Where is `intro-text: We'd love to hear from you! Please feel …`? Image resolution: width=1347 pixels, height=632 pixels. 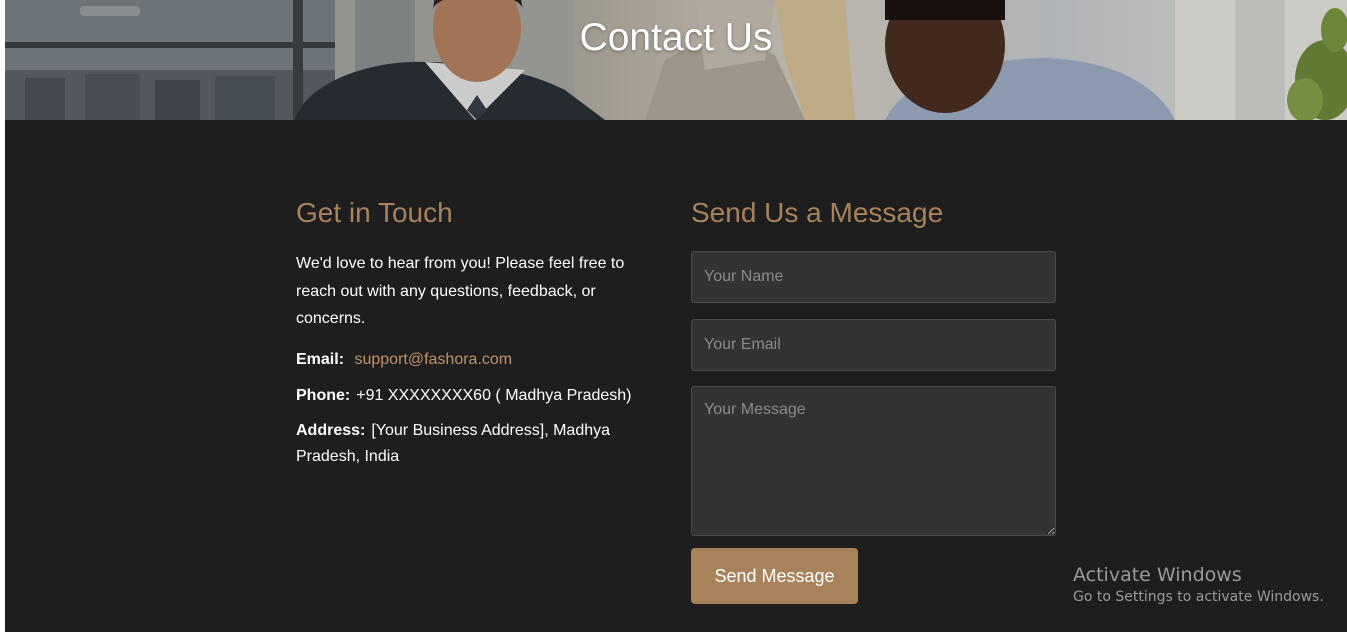
intro-text: We'd love to hear from you! Please feel … is located at coordinates (460, 291).